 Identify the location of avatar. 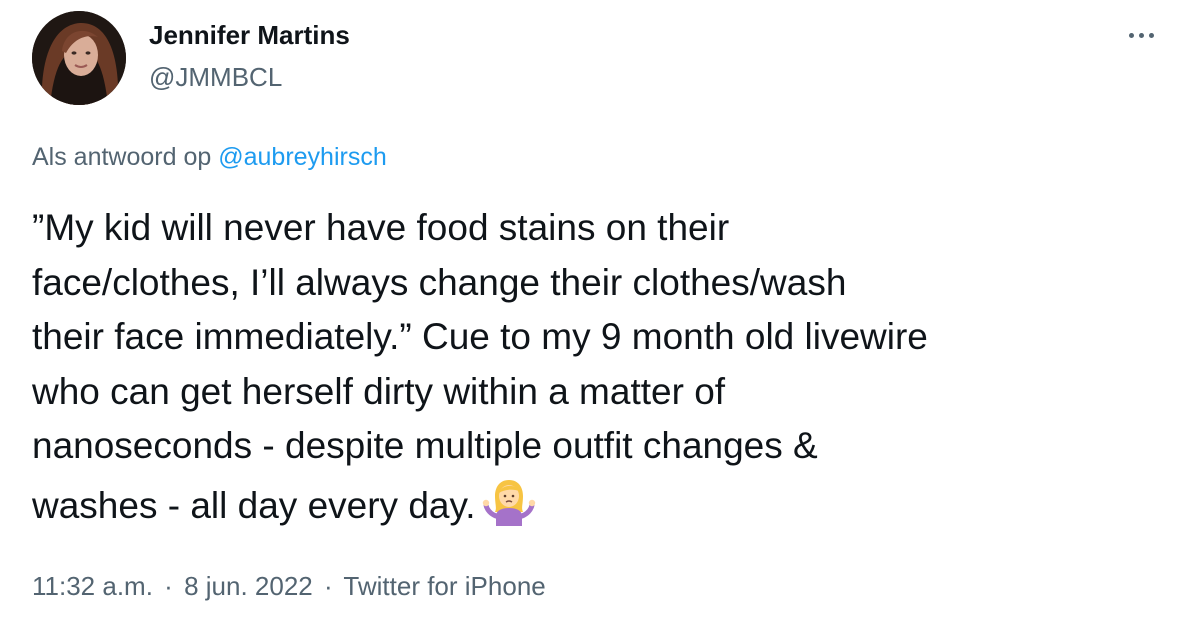
(79, 58).